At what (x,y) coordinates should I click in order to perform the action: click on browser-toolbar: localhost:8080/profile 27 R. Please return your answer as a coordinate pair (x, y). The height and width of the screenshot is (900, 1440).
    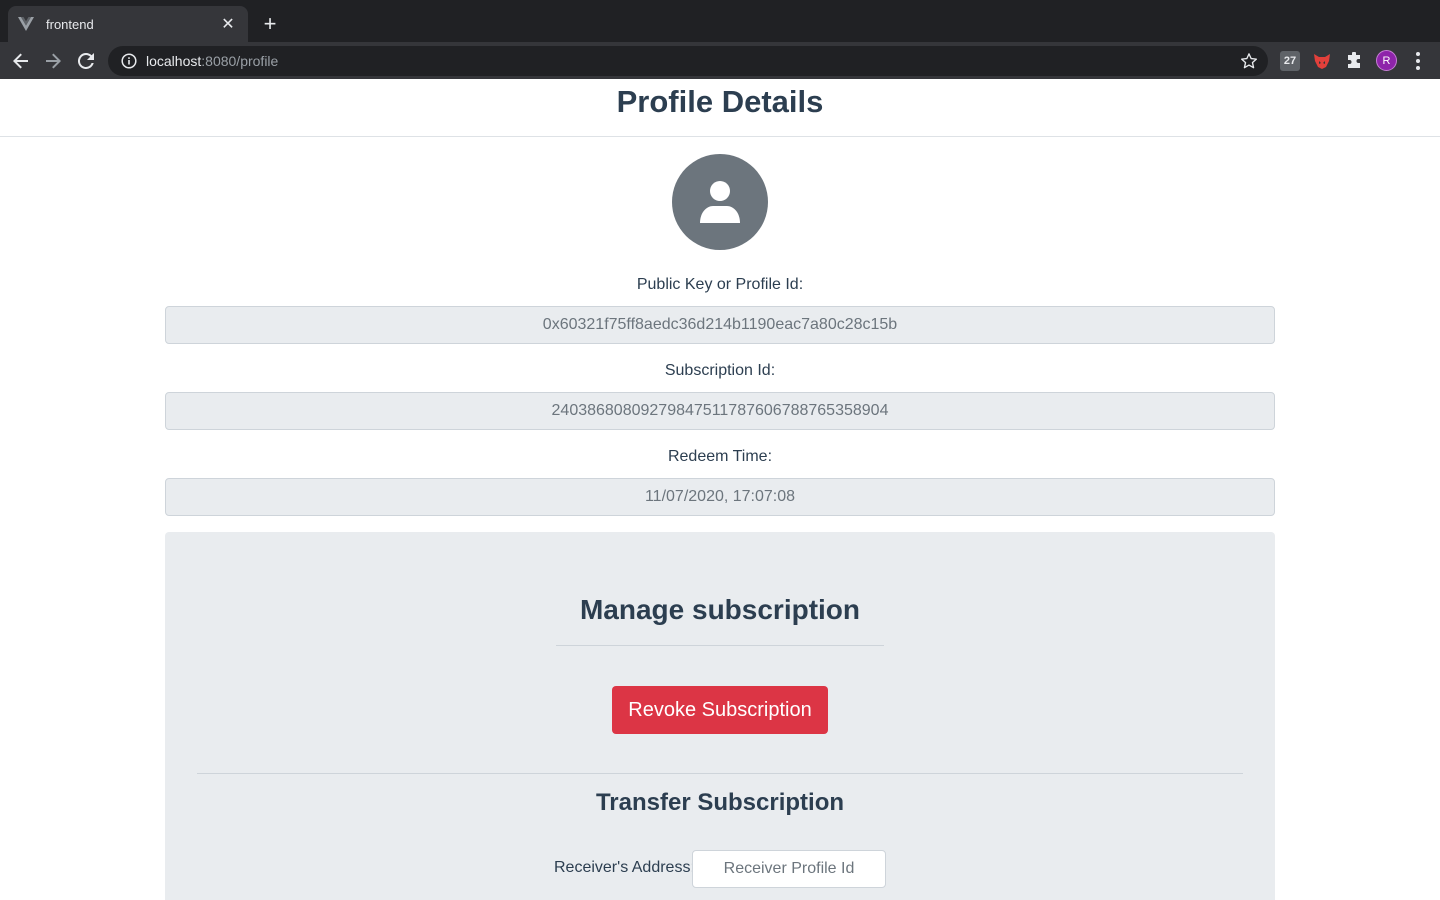
    Looking at the image, I should click on (720, 60).